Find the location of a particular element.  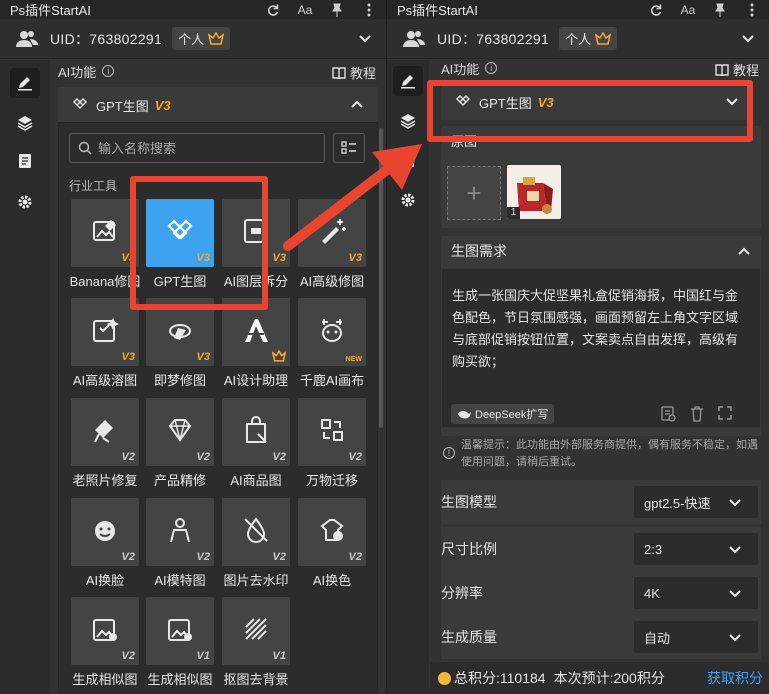

history-icon is located at coordinates (668, 414).